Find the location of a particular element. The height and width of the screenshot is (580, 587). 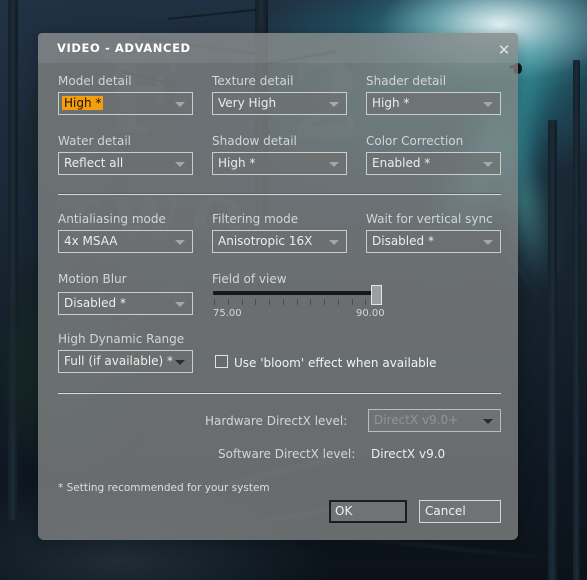

antialiasing-mode-label: Antialiasing mode is located at coordinates (112, 219).